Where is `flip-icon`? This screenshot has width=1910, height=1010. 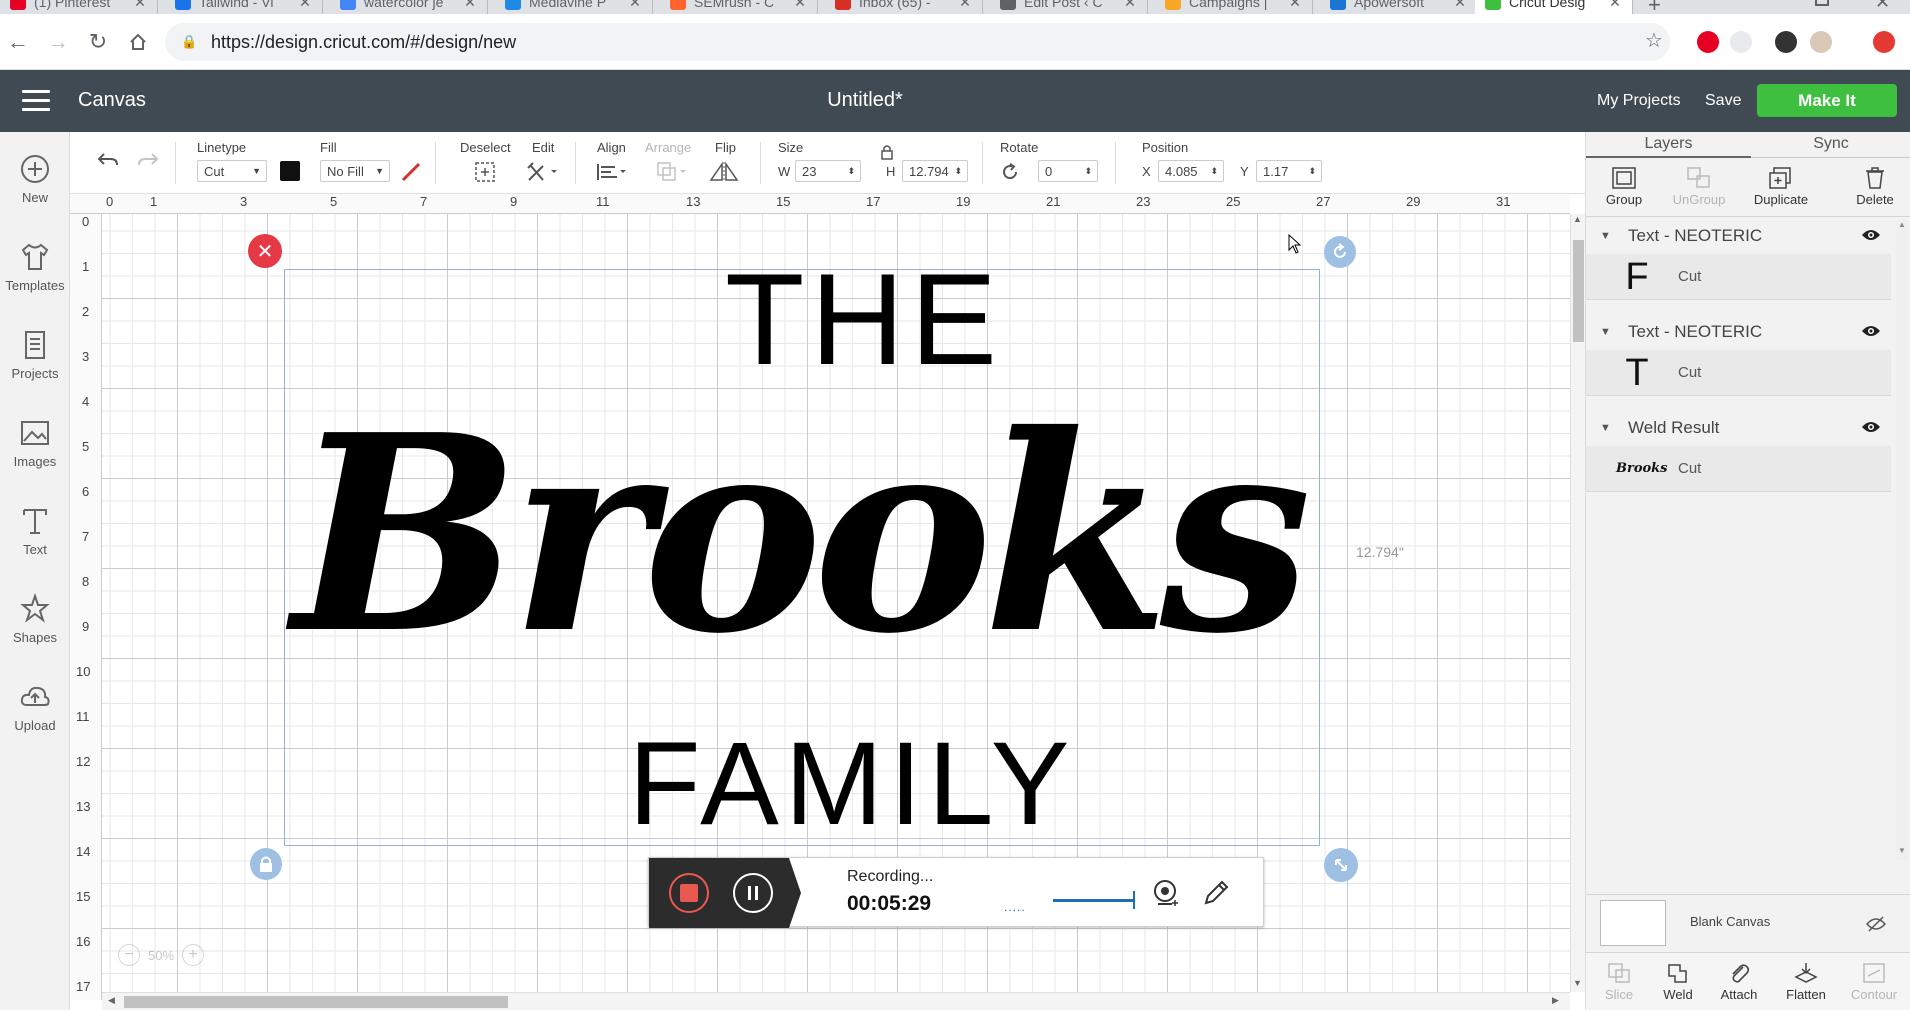 flip-icon is located at coordinates (725, 172).